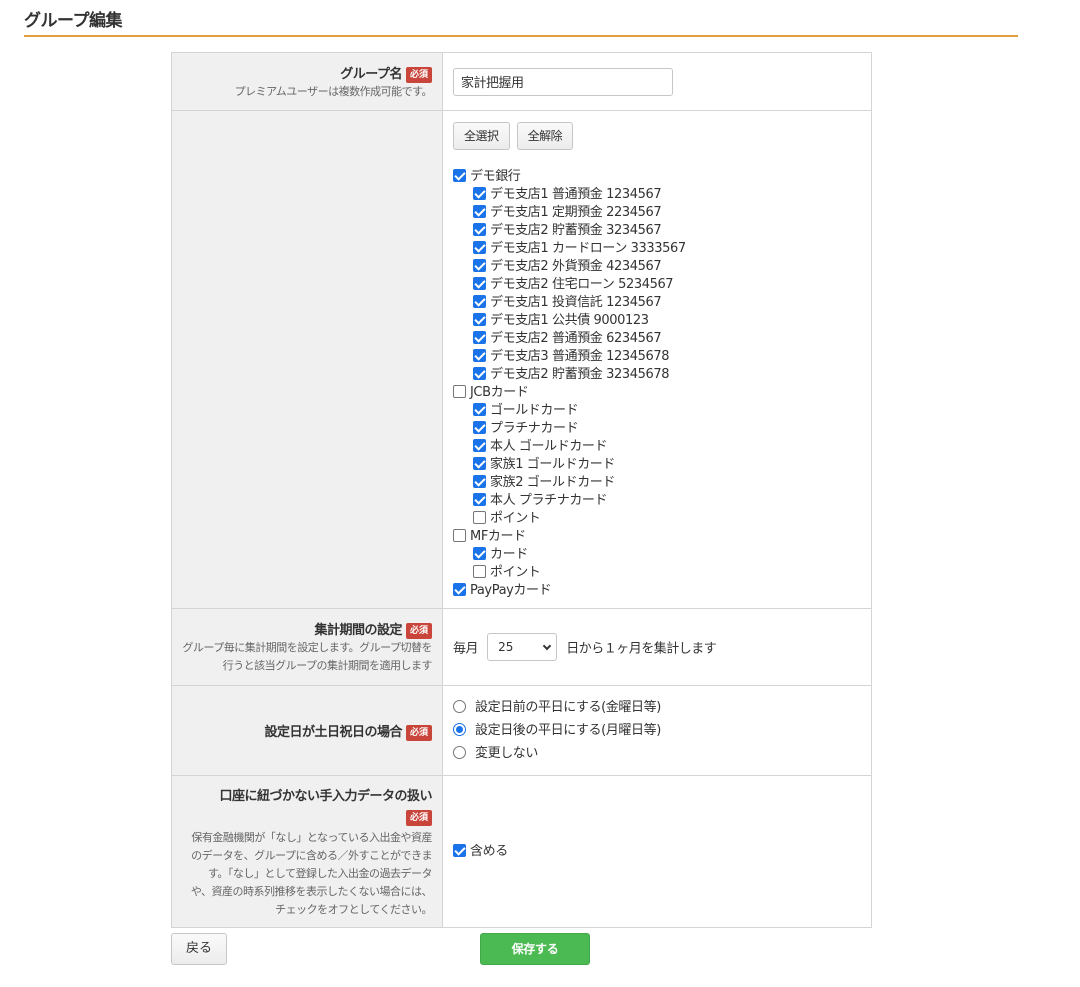  I want to click on account-row: デモ支店1 カードローン 3333567, so click(657, 249).